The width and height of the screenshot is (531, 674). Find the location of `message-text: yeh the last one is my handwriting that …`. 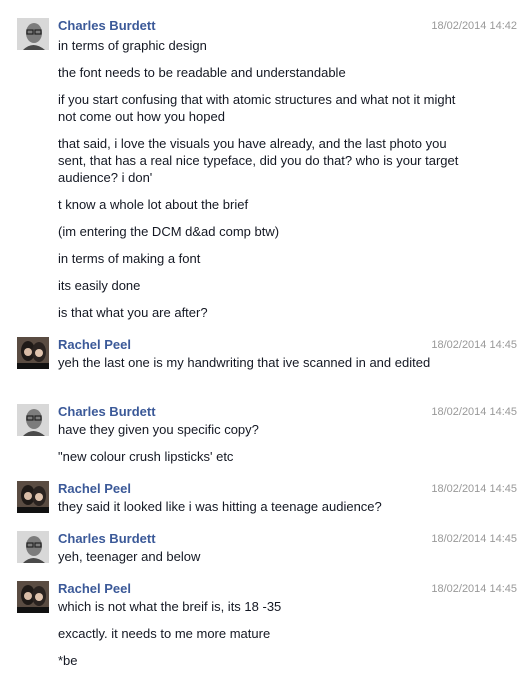

message-text: yeh the last one is my handwriting that … is located at coordinates (244, 362).